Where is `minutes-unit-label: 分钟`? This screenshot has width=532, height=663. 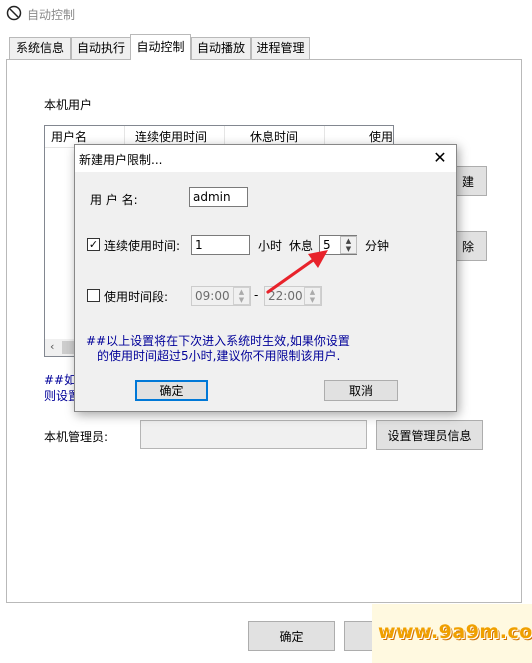
minutes-unit-label: 分钟 is located at coordinates (377, 246).